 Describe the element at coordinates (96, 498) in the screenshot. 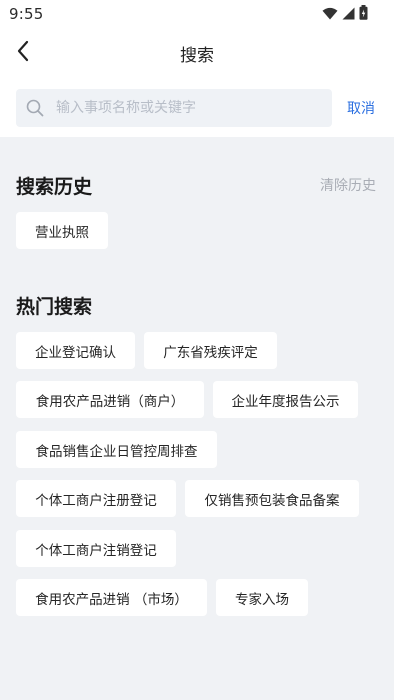

I see `hot-search-item: 个体工商户注册登记` at that location.